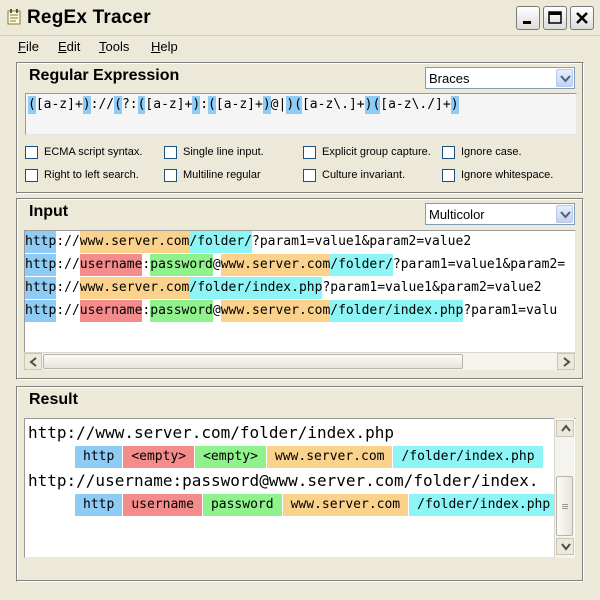 The height and width of the screenshot is (600, 600). What do you see at coordinates (62, 46) in the screenshot?
I see `menu-accelerator: E` at bounding box center [62, 46].